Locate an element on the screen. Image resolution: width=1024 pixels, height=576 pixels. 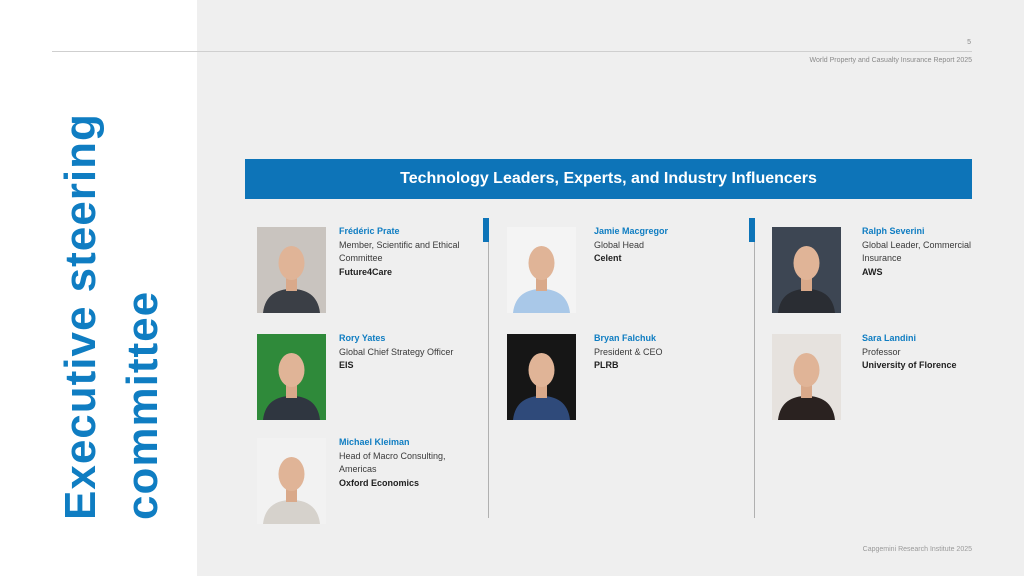
person-name: Sara Landini is located at coordinates (889, 338).